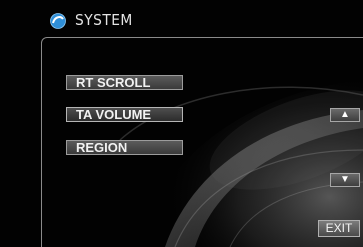 This screenshot has width=363, height=247. Describe the element at coordinates (124, 147) in the screenshot. I see `region-button: REGION` at that location.